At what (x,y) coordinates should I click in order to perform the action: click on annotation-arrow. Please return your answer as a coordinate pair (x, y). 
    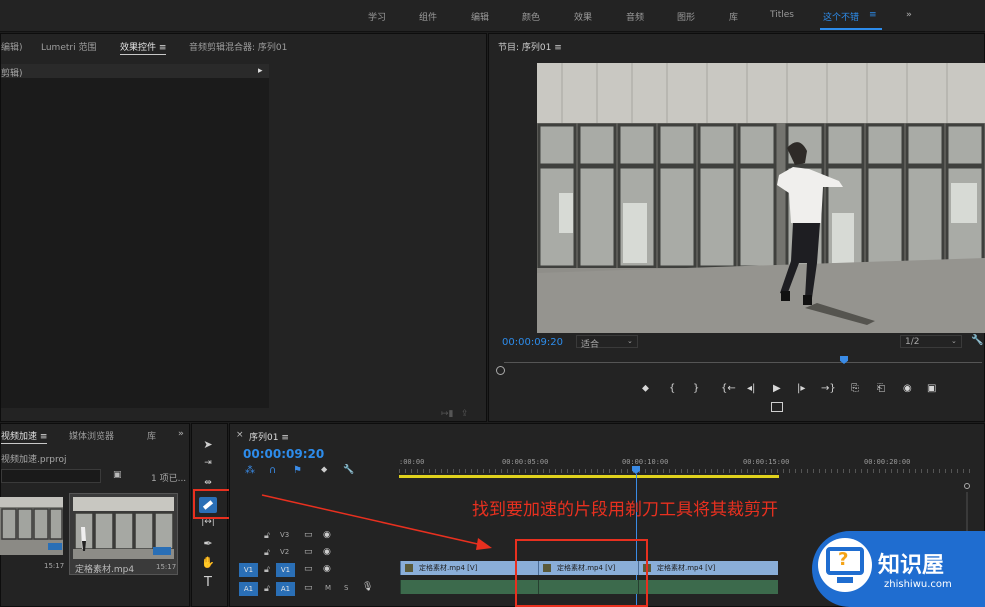
    Looking at the image, I should click on (372, 520).